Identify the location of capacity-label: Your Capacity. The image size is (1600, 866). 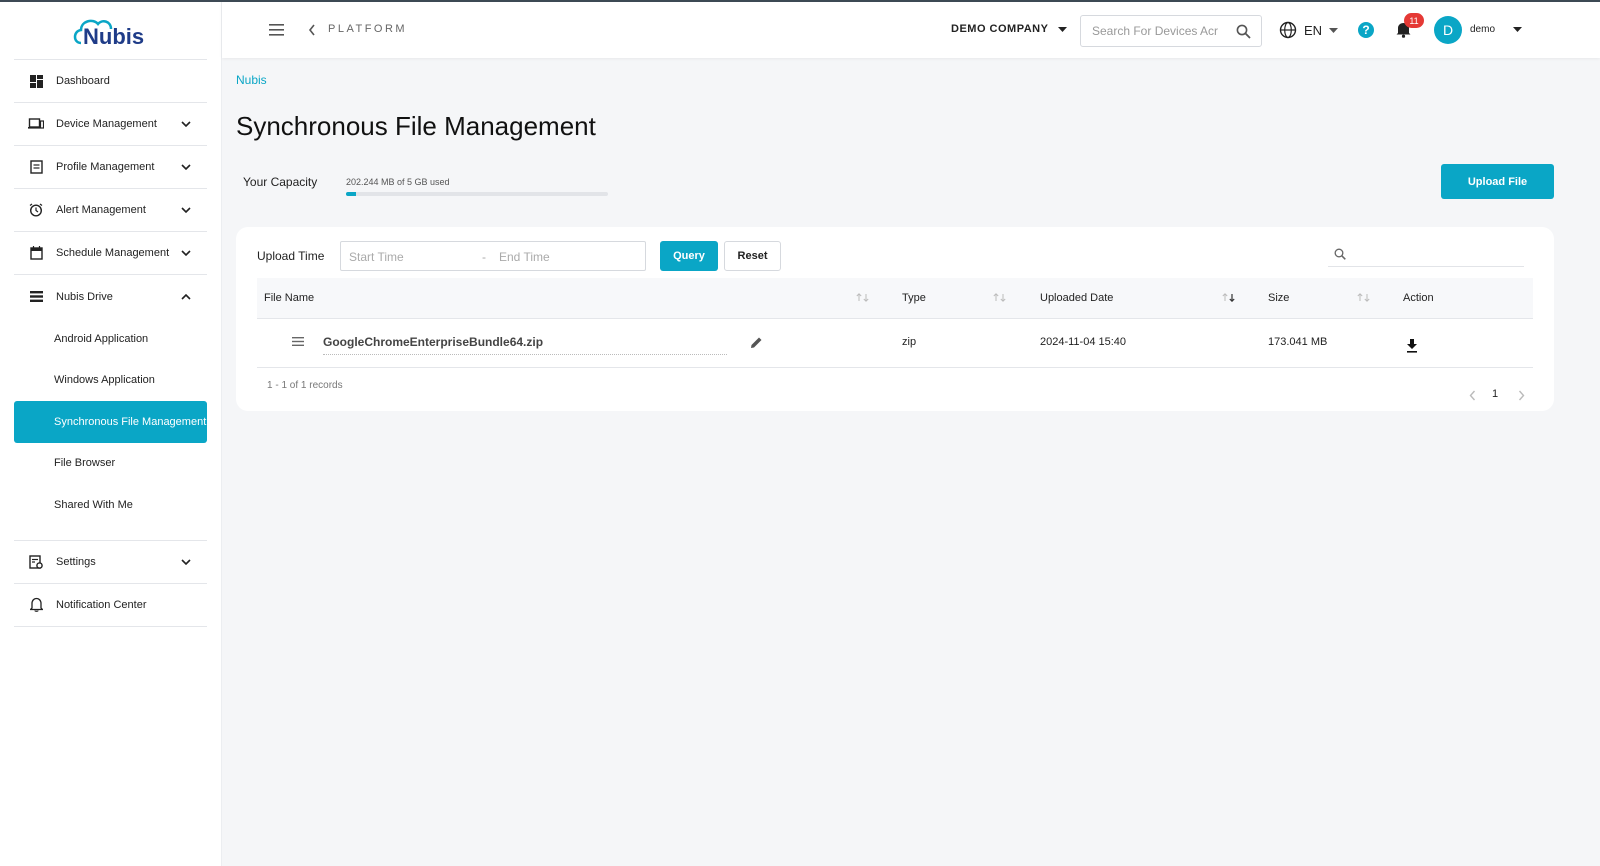
(280, 182).